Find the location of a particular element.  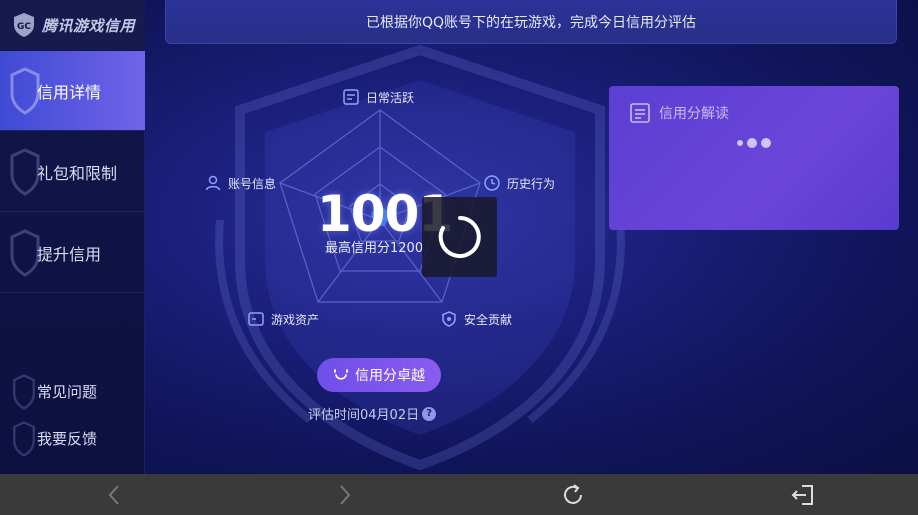

loading-spinner-icon is located at coordinates (459, 237).